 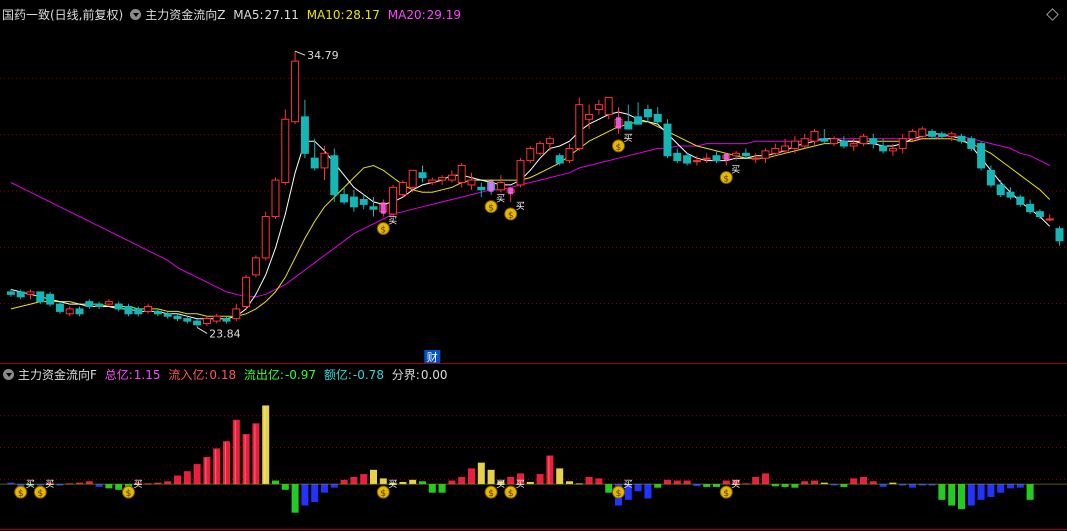 I want to click on low-pointer, so click(x=202, y=330).